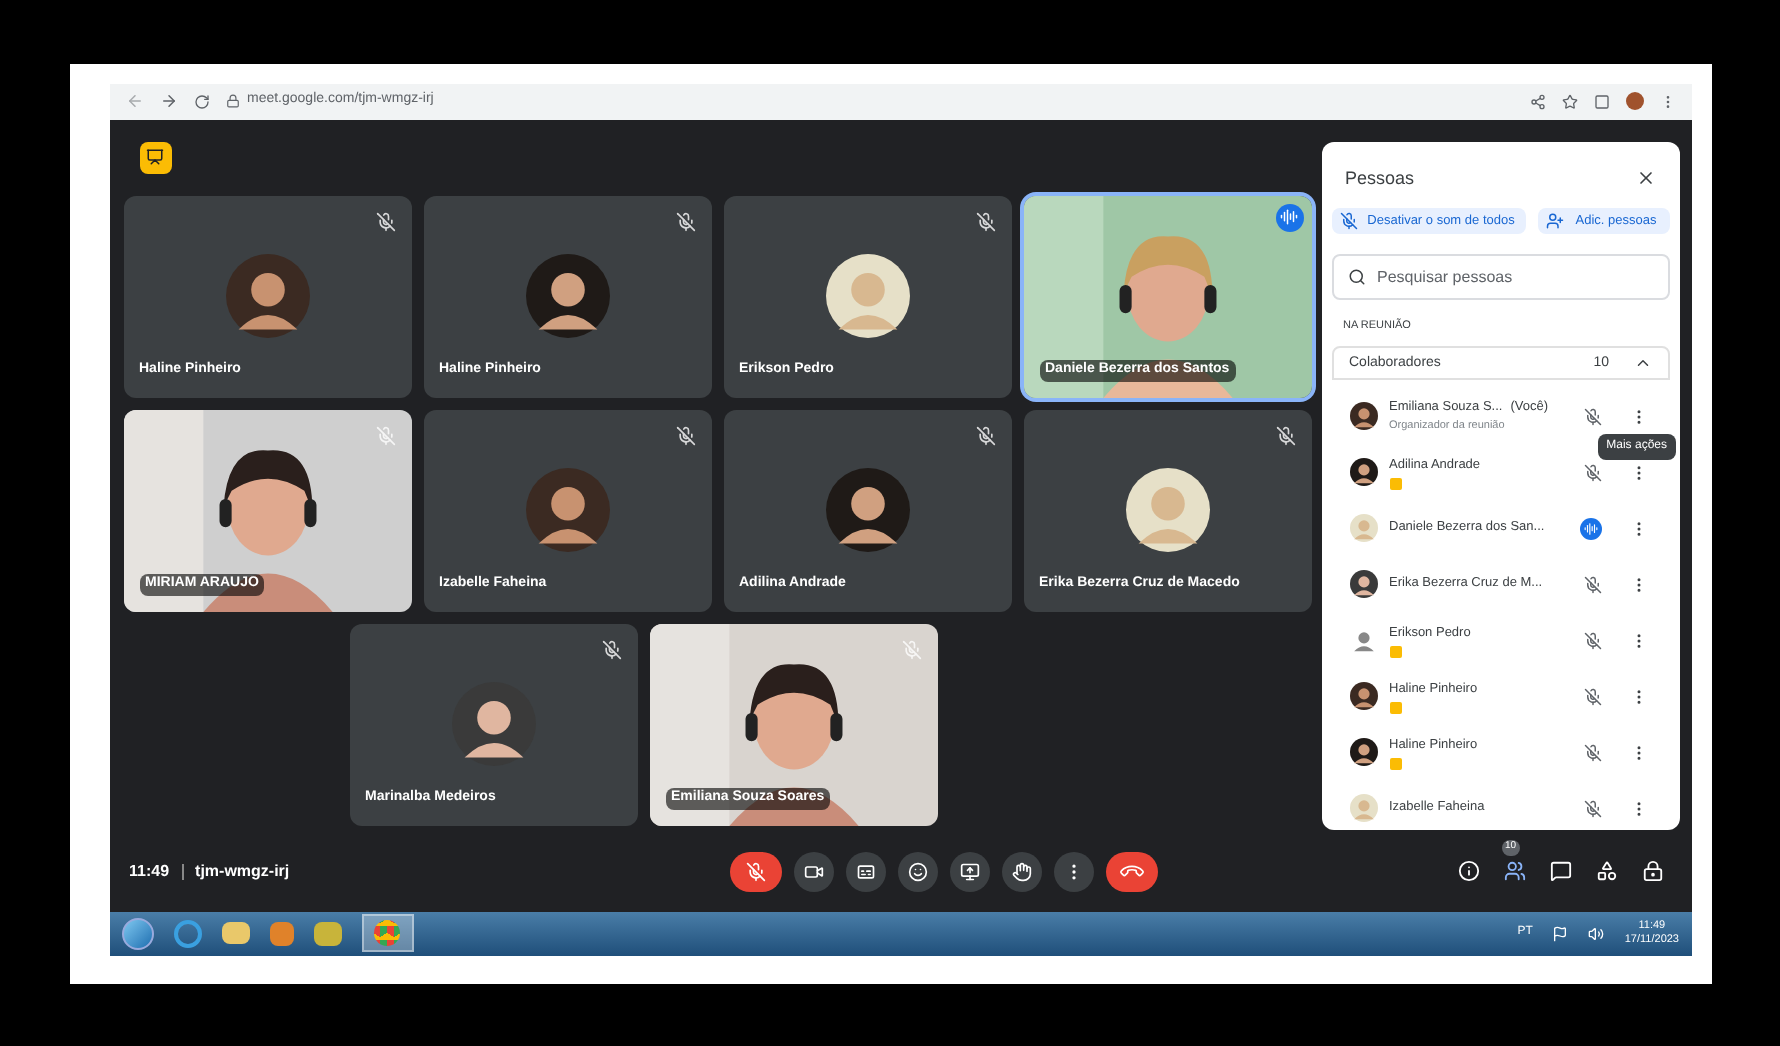 This screenshot has width=1780, height=1046. What do you see at coordinates (137, 933) in the screenshot?
I see `start-button` at bounding box center [137, 933].